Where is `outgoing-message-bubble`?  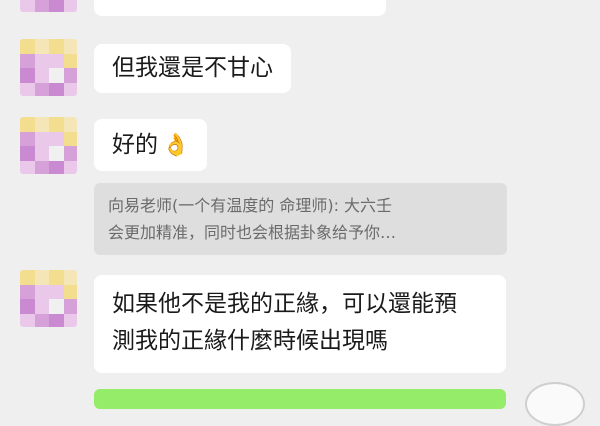 outgoing-message-bubble is located at coordinates (300, 399).